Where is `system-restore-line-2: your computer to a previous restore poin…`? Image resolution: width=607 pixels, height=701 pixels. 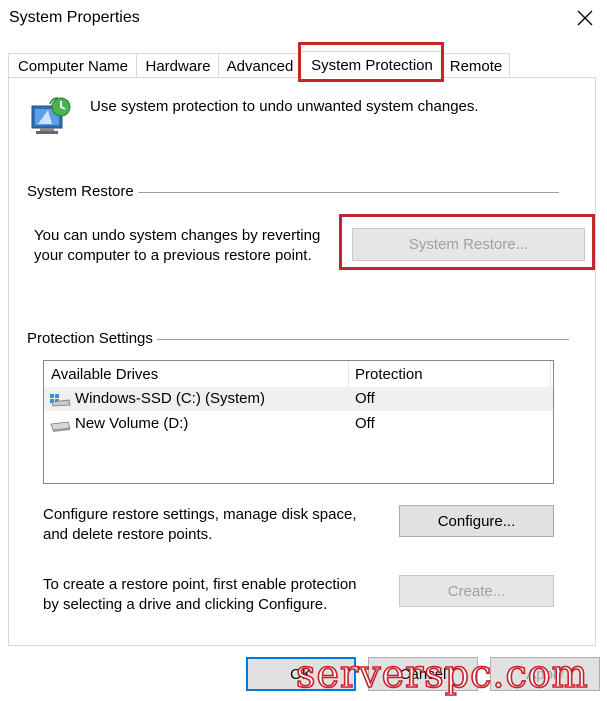
system-restore-line-2: your computer to a previous restore poin… is located at coordinates (173, 255).